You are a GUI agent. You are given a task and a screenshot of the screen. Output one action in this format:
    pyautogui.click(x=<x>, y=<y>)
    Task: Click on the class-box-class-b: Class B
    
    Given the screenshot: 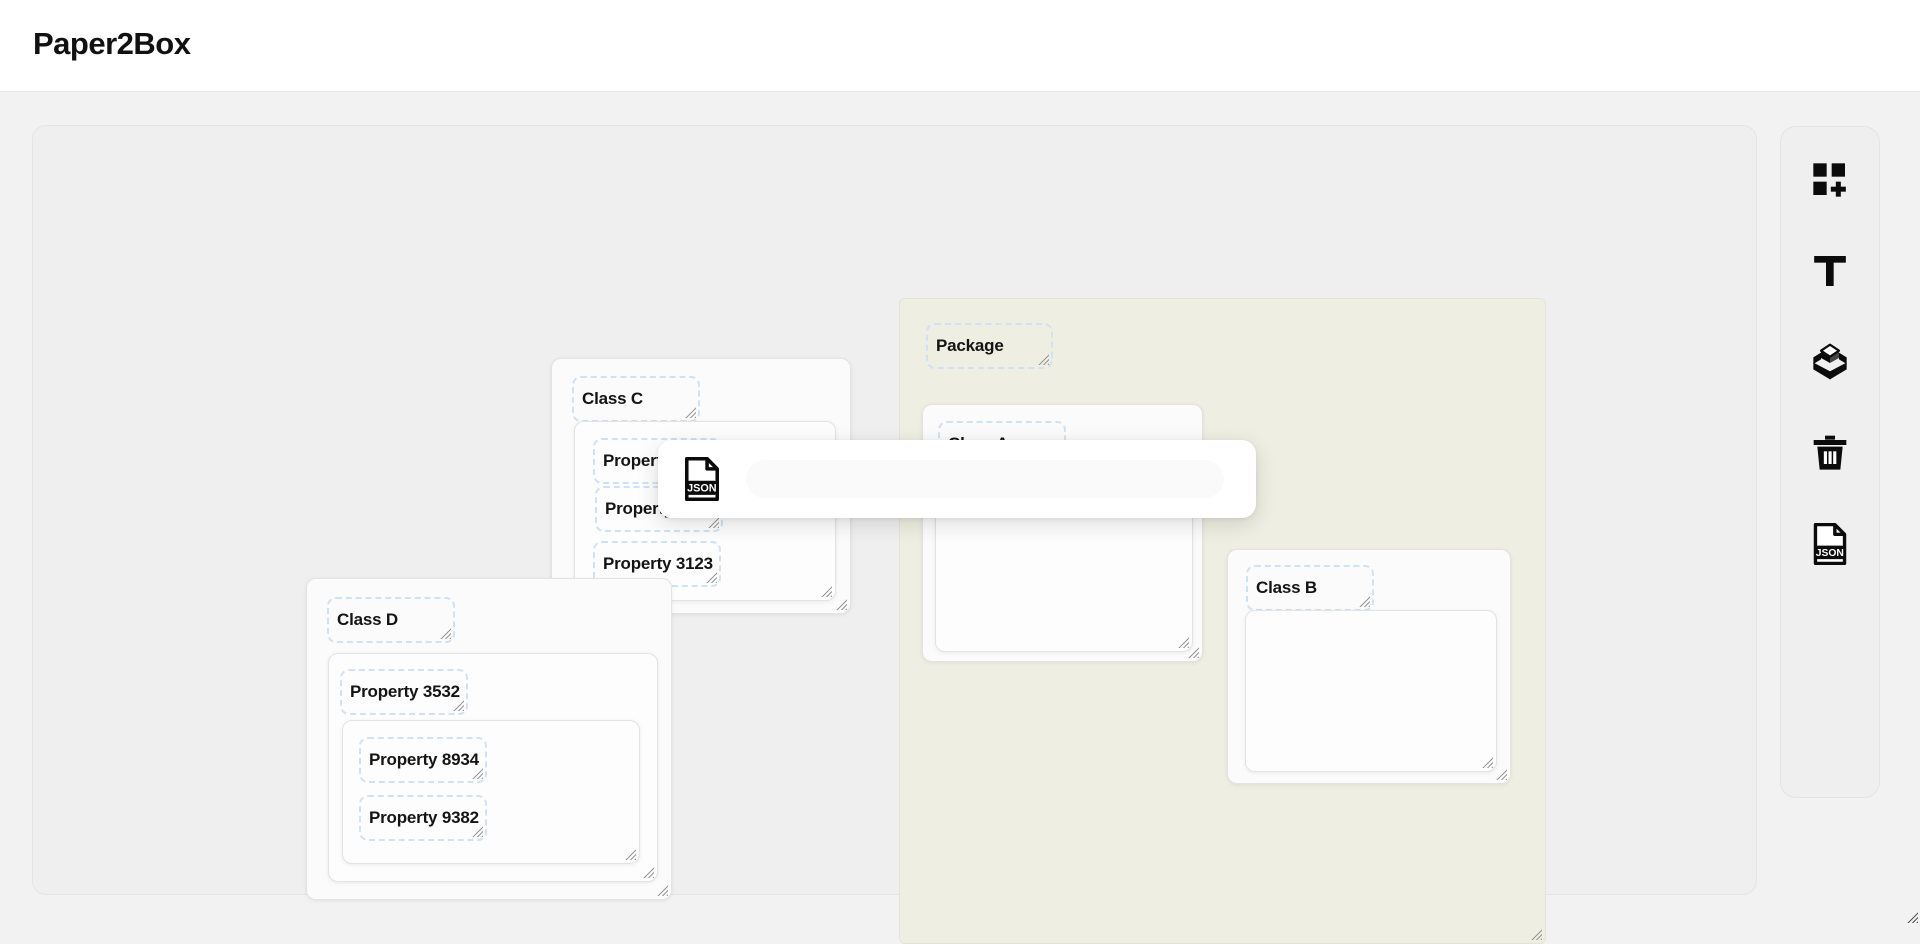 What is the action you would take?
    pyautogui.click(x=1369, y=666)
    